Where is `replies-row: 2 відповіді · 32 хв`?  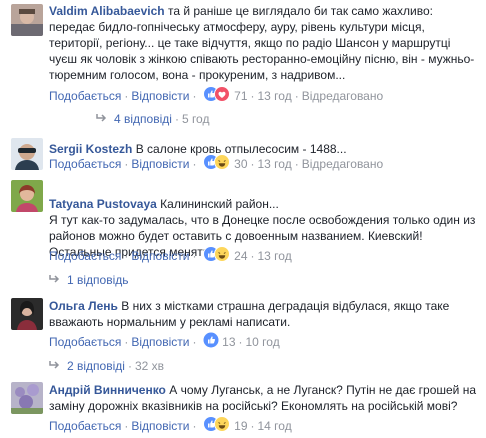
replies-row: 2 відповіді · 32 хв is located at coordinates (106, 366).